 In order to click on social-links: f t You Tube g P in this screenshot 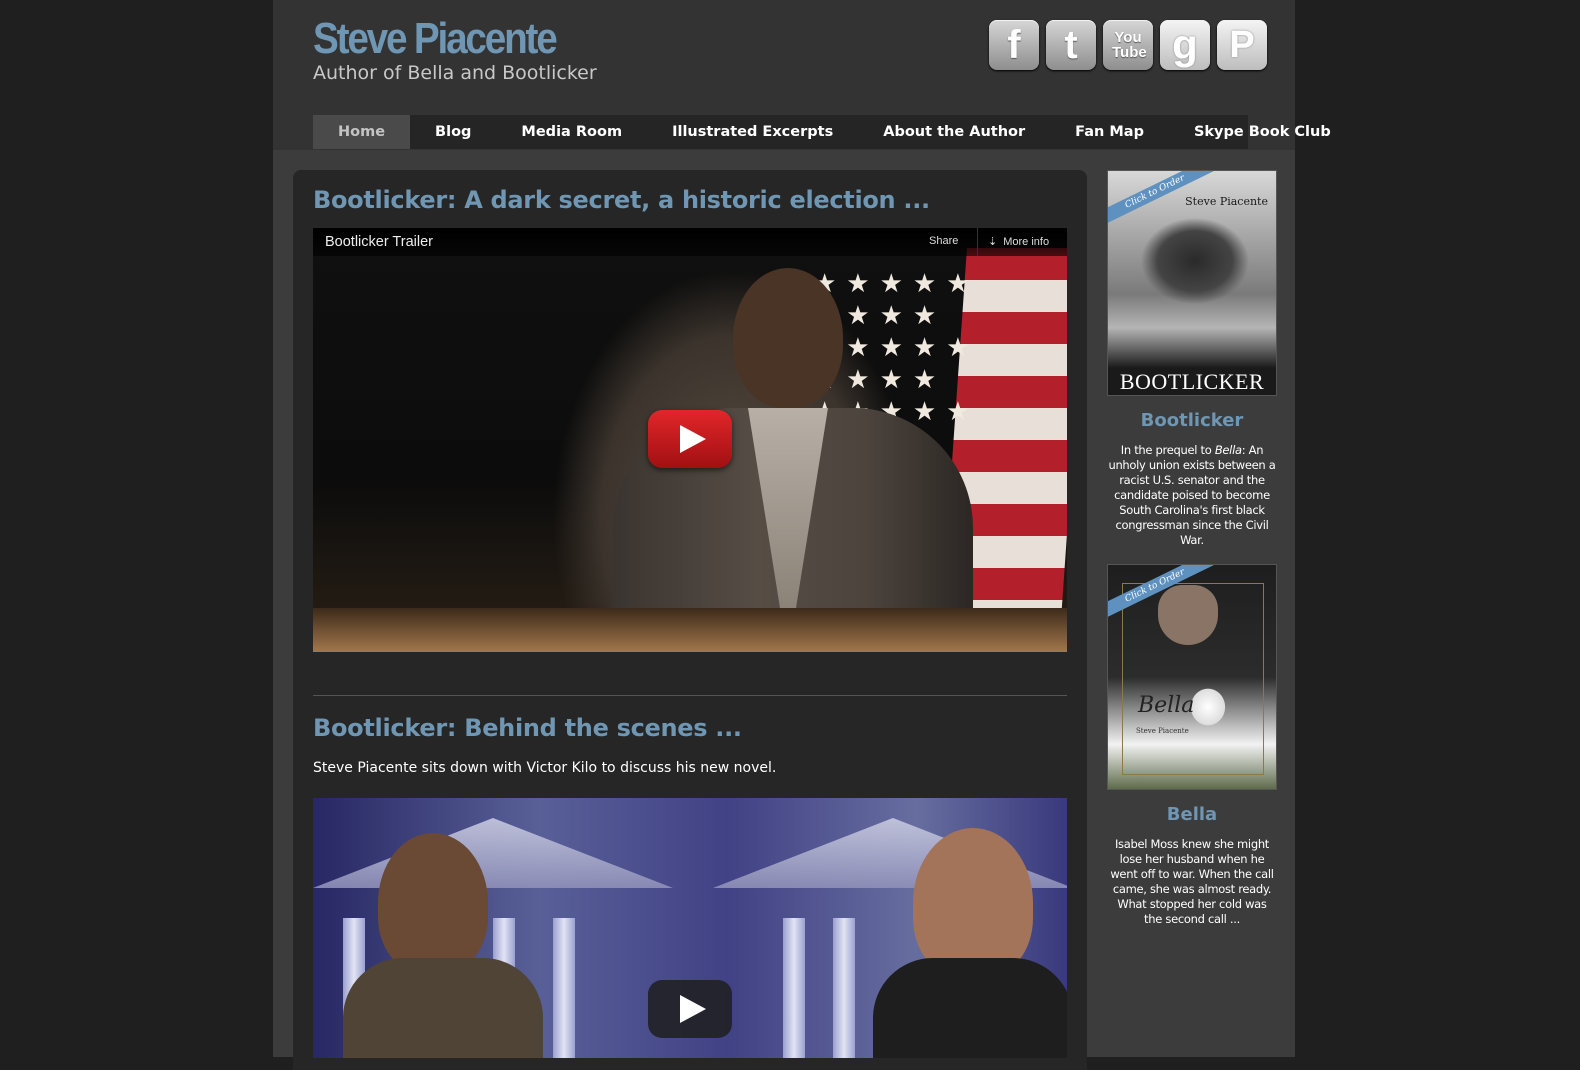, I will do `click(1128, 45)`.